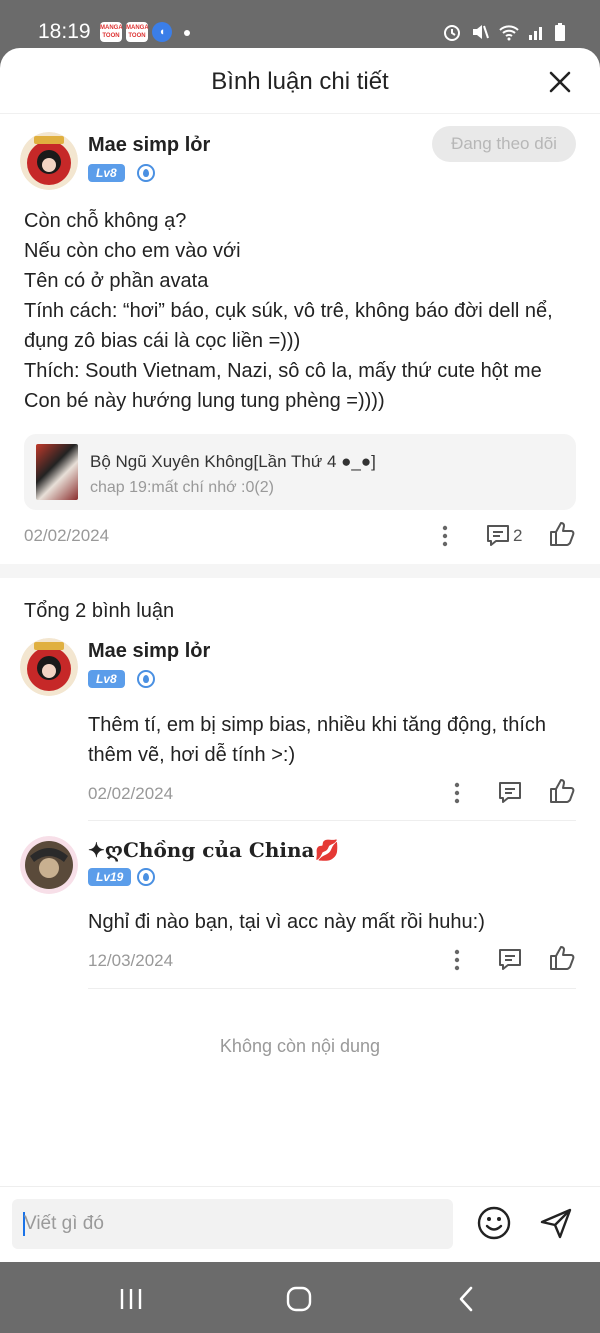  Describe the element at coordinates (110, 877) in the screenshot. I see `level-badge: Lv19` at that location.